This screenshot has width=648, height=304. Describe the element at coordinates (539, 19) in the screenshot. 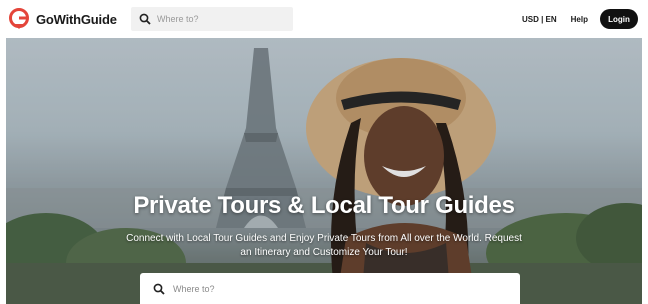

I see `currency-language-selector: USD | EN` at that location.